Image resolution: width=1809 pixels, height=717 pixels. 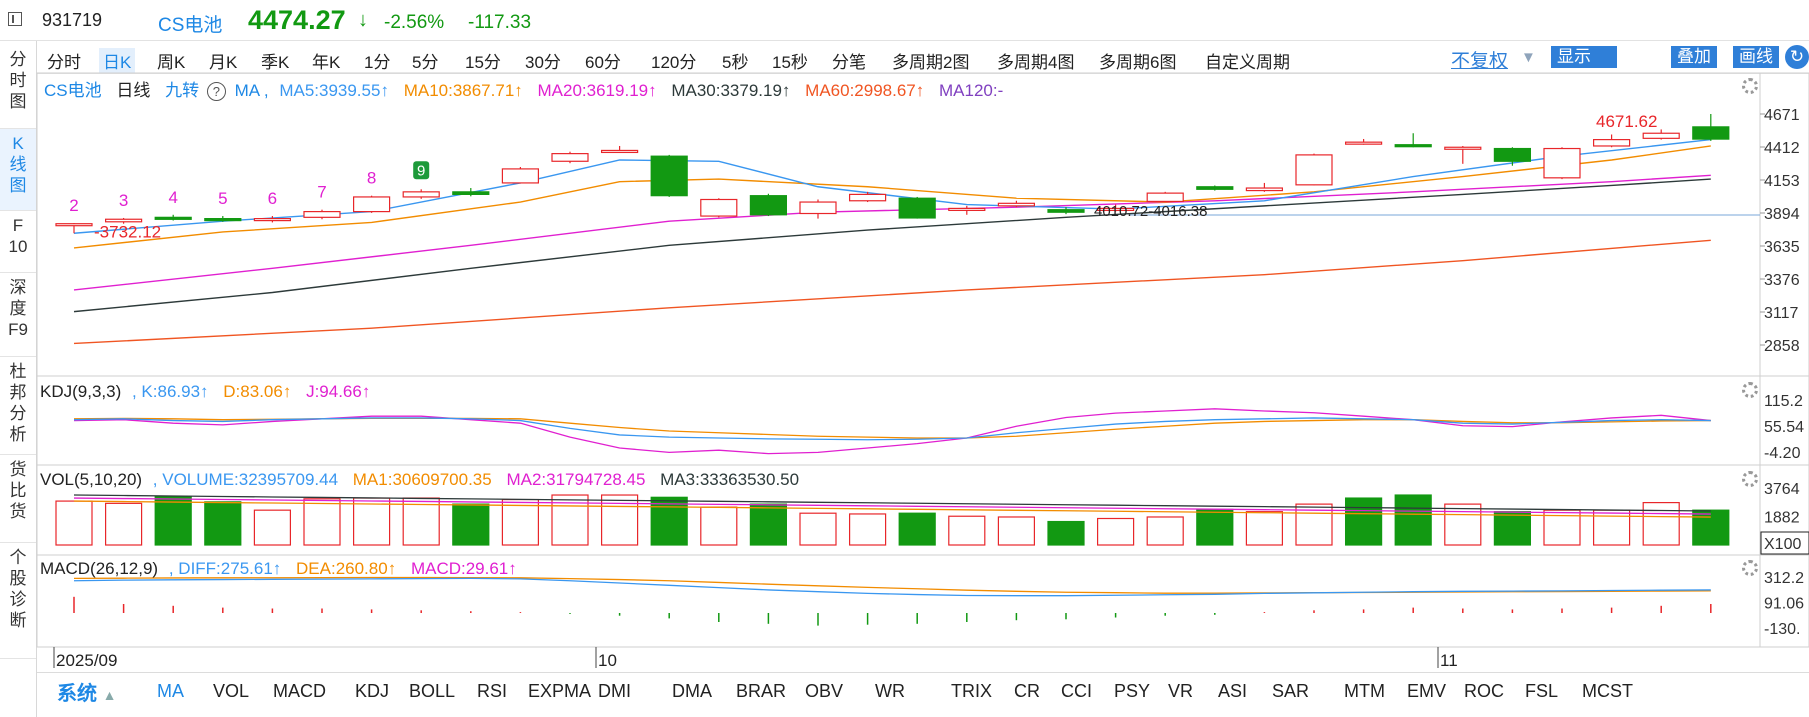 What do you see at coordinates (1783, 401) in the screenshot?
I see `kdj-tick-label: 115.2` at bounding box center [1783, 401].